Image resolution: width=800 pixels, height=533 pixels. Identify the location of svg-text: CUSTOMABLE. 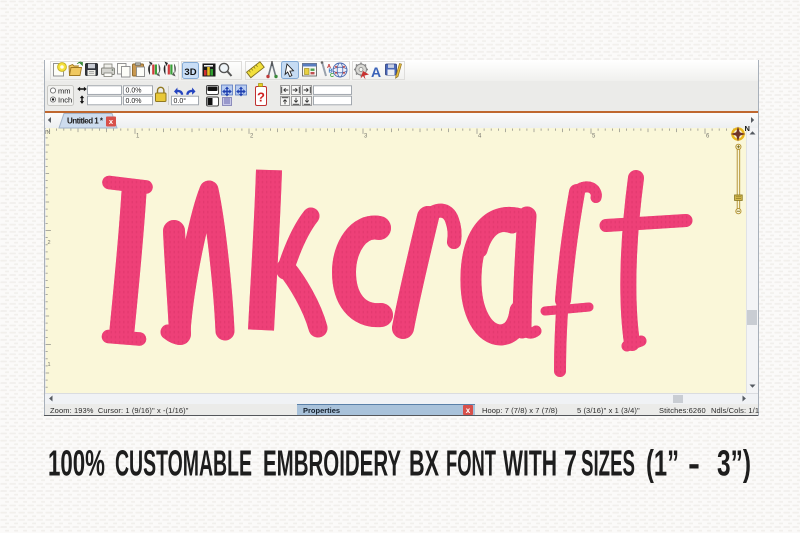
(183, 463).